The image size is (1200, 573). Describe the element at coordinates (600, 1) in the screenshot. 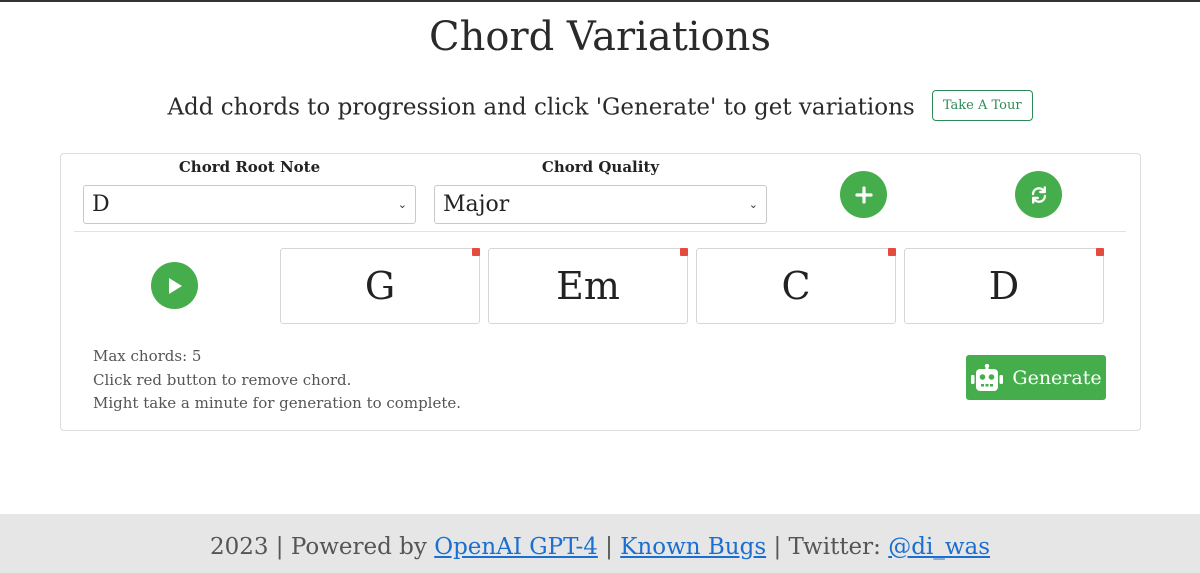

I see `top-border` at that location.